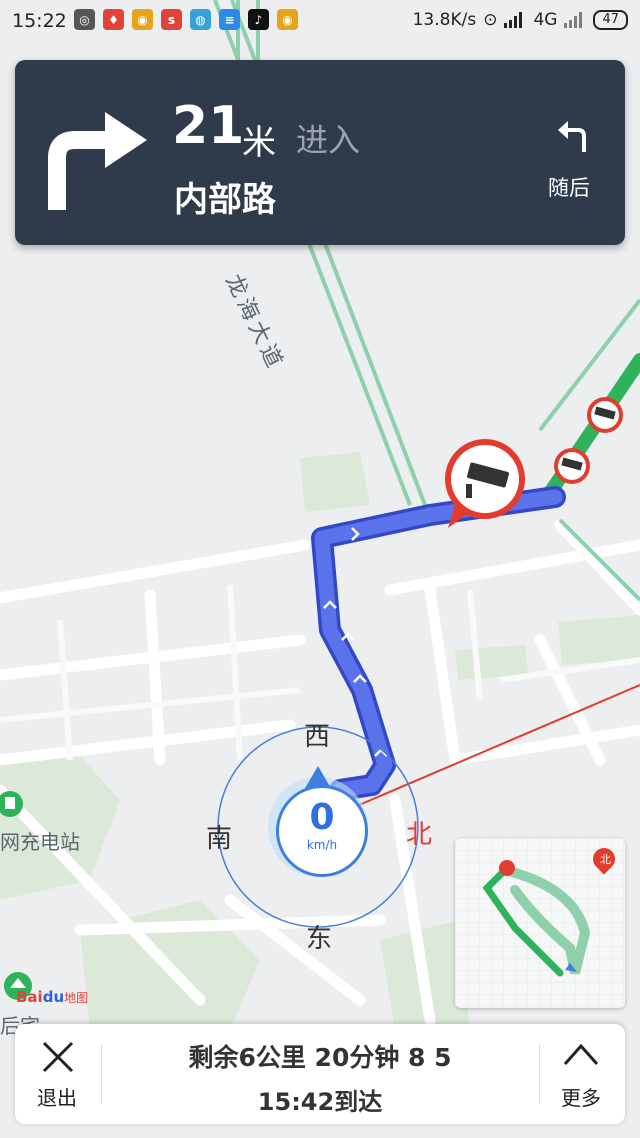 The width and height of the screenshot is (640, 1138). I want to click on close-icon, so click(58, 1057).